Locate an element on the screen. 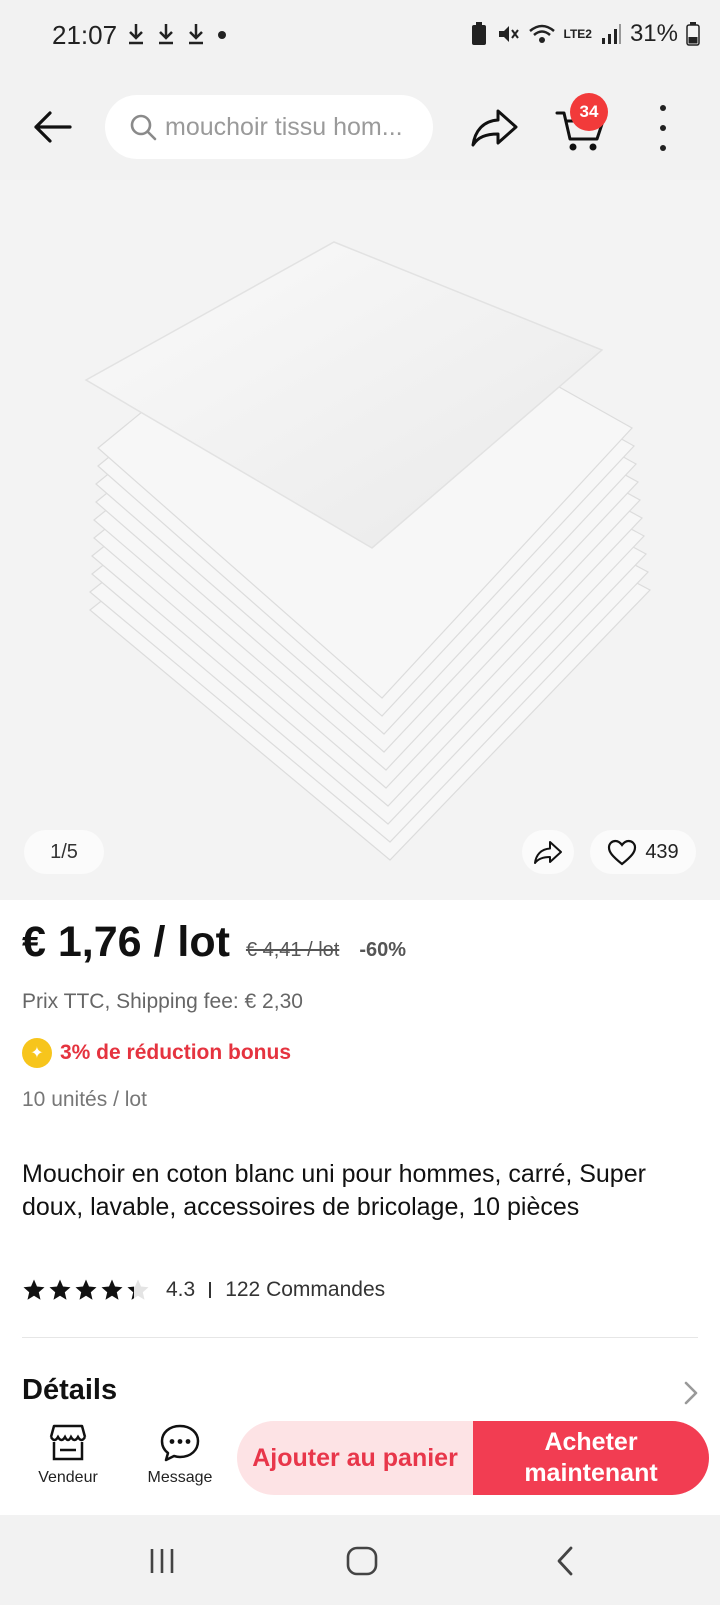 The width and height of the screenshot is (720, 1605). back-nav-button is located at coordinates (565, 1561).